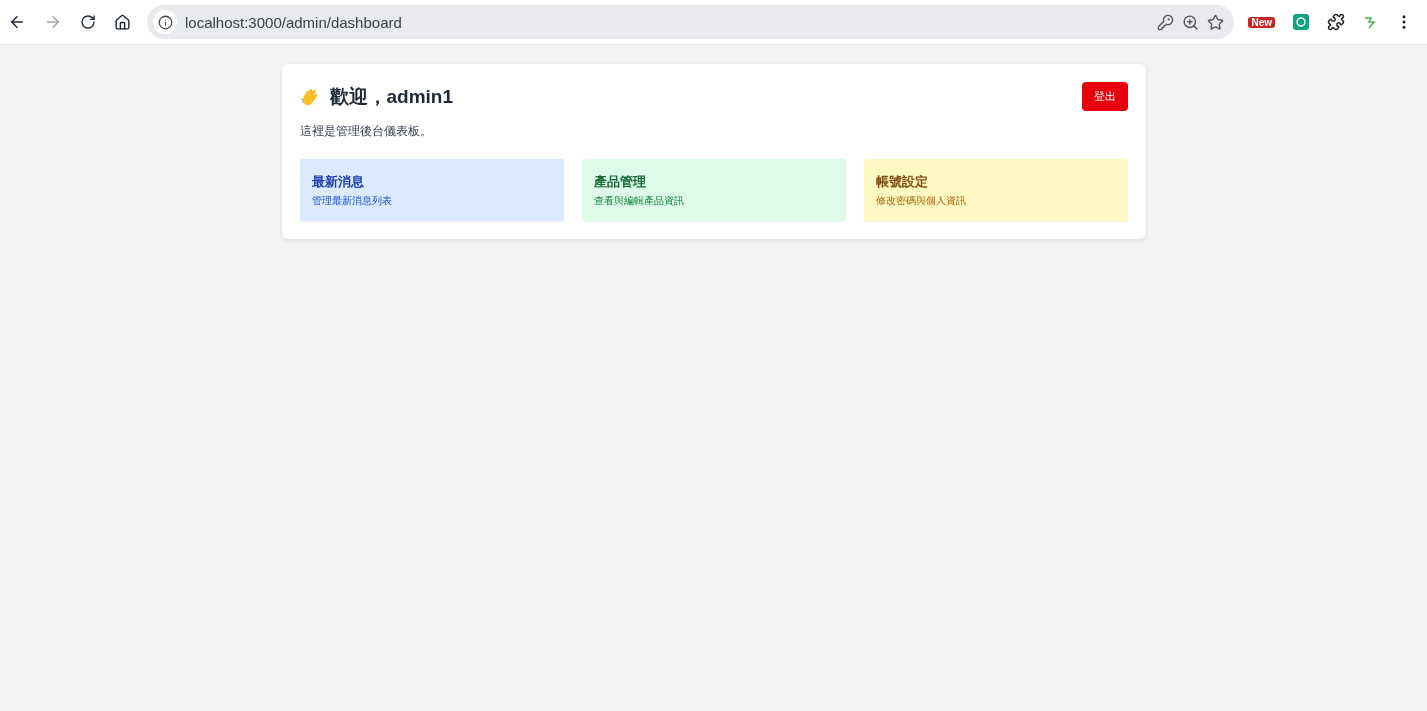 The width and height of the screenshot is (1427, 711). What do you see at coordinates (995, 190) in the screenshot?
I see `dashboard-tile: 帳號設定 修改密碼與個人資訊` at bounding box center [995, 190].